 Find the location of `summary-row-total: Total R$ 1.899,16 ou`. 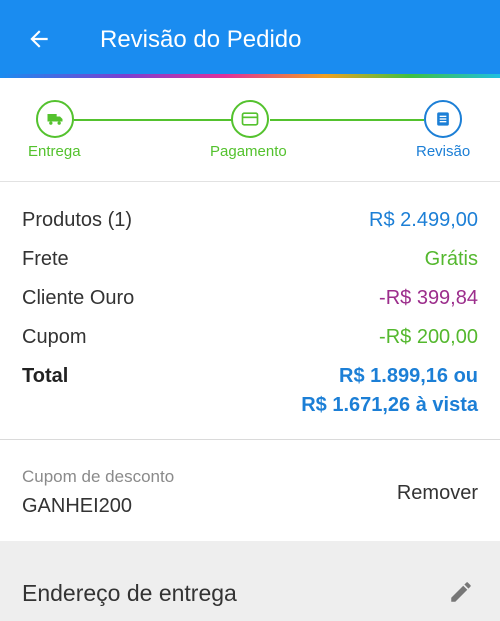

summary-row-total: Total R$ 1.899,16 ou is located at coordinates (250, 376).